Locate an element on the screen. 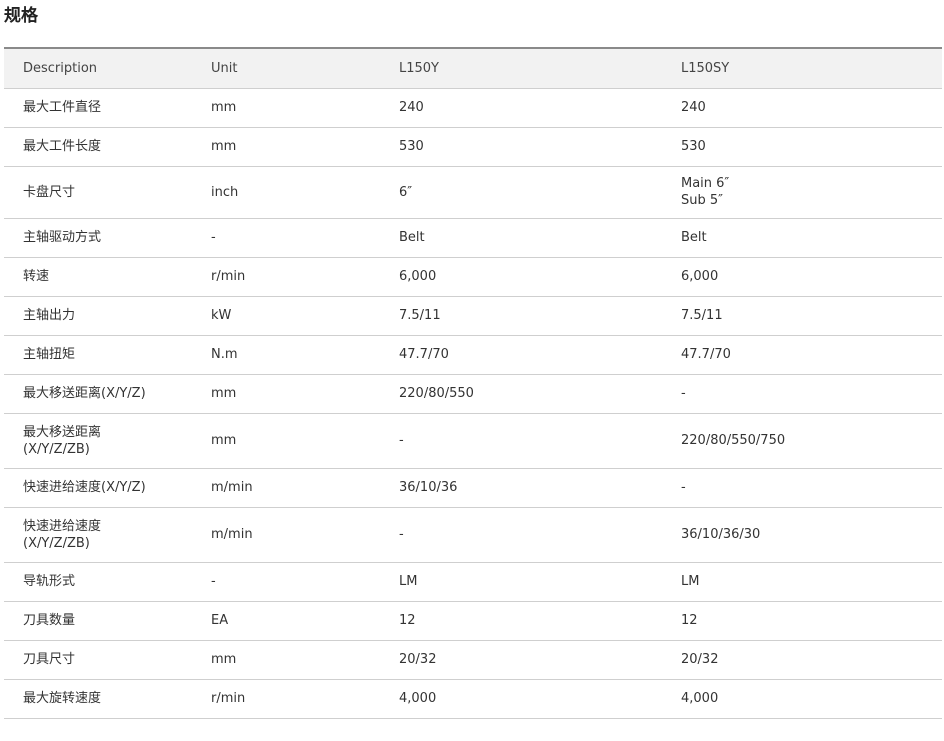  header-l150y: L150Y is located at coordinates (521, 68).